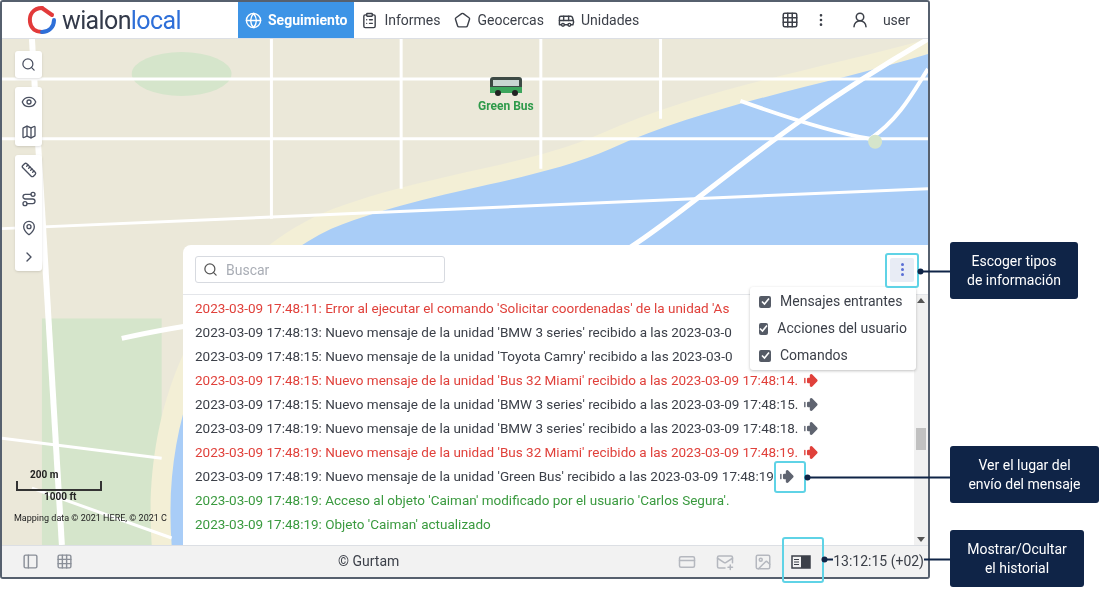 The width and height of the screenshot is (1101, 590). I want to click on event-text: 2023-03-09 17:48:15: Nuevo mensaje de la unidad 'BMW 3 series' recibido a las 2023-03-09 17:48:15., so click(497, 404).